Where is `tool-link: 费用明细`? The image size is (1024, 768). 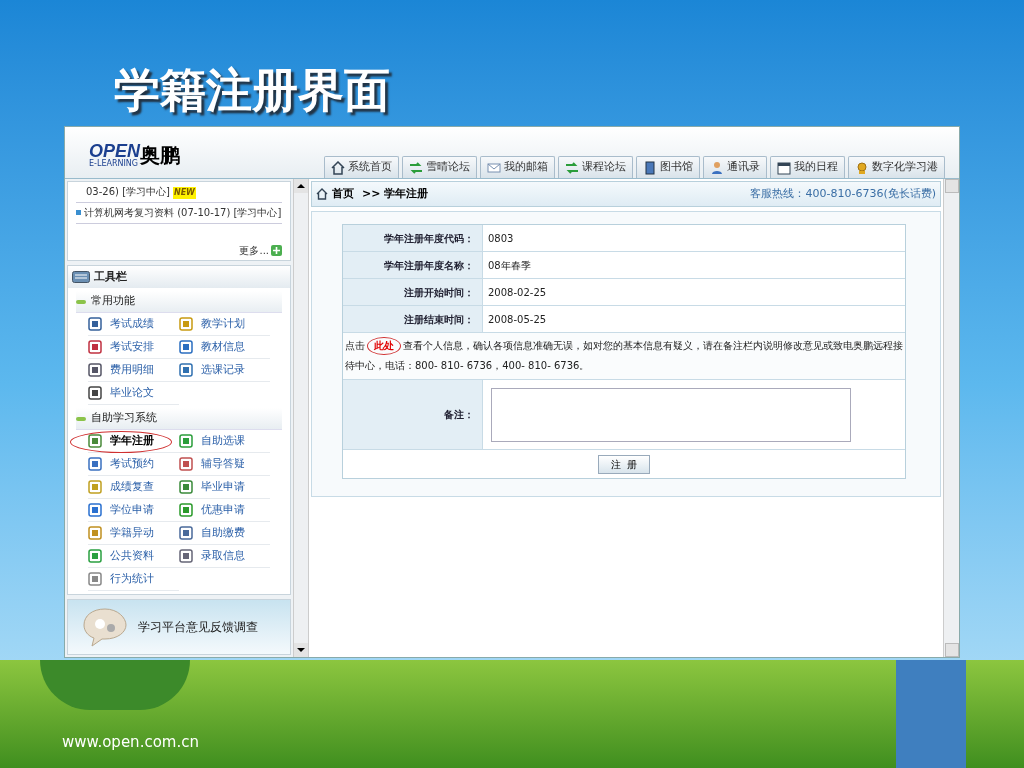 tool-link: 费用明细 is located at coordinates (132, 370).